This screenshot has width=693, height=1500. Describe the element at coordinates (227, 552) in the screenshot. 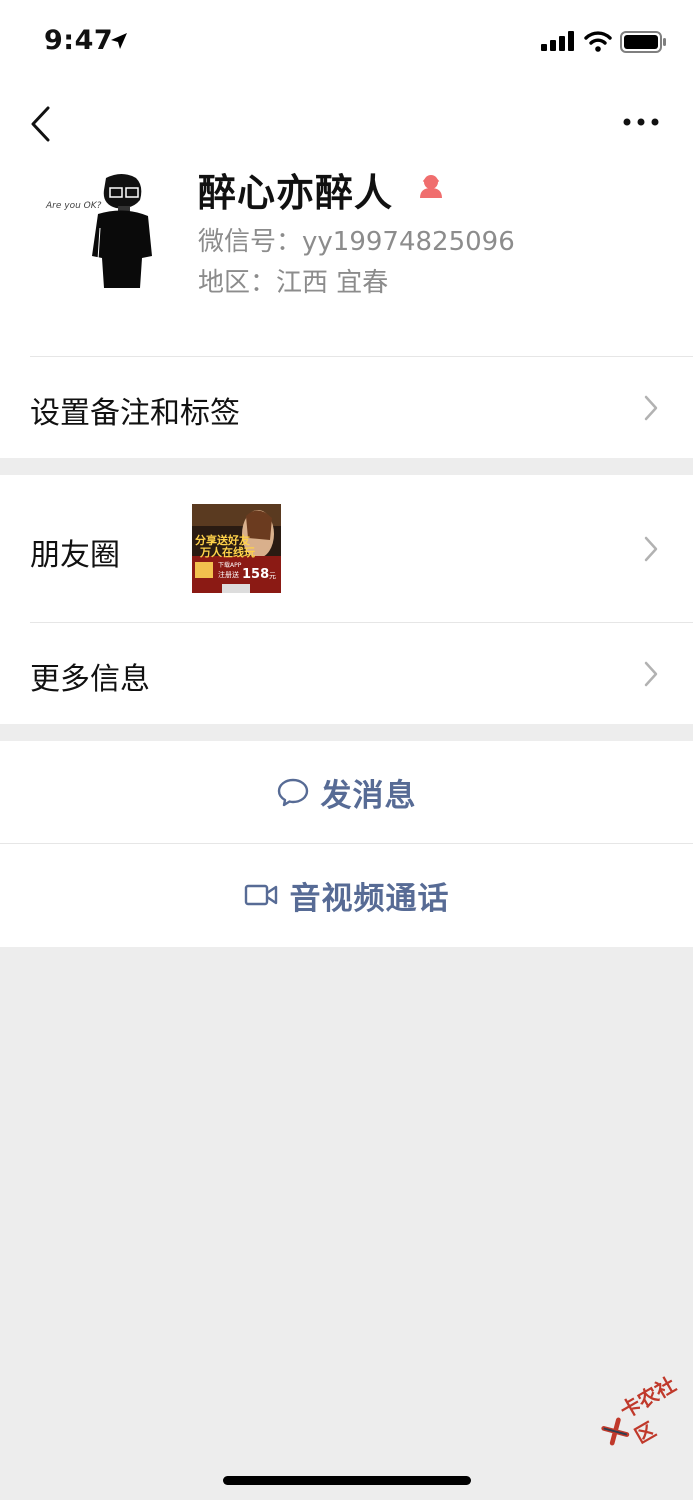

I see `thumb-promo-line2: 万人在线玩` at that location.